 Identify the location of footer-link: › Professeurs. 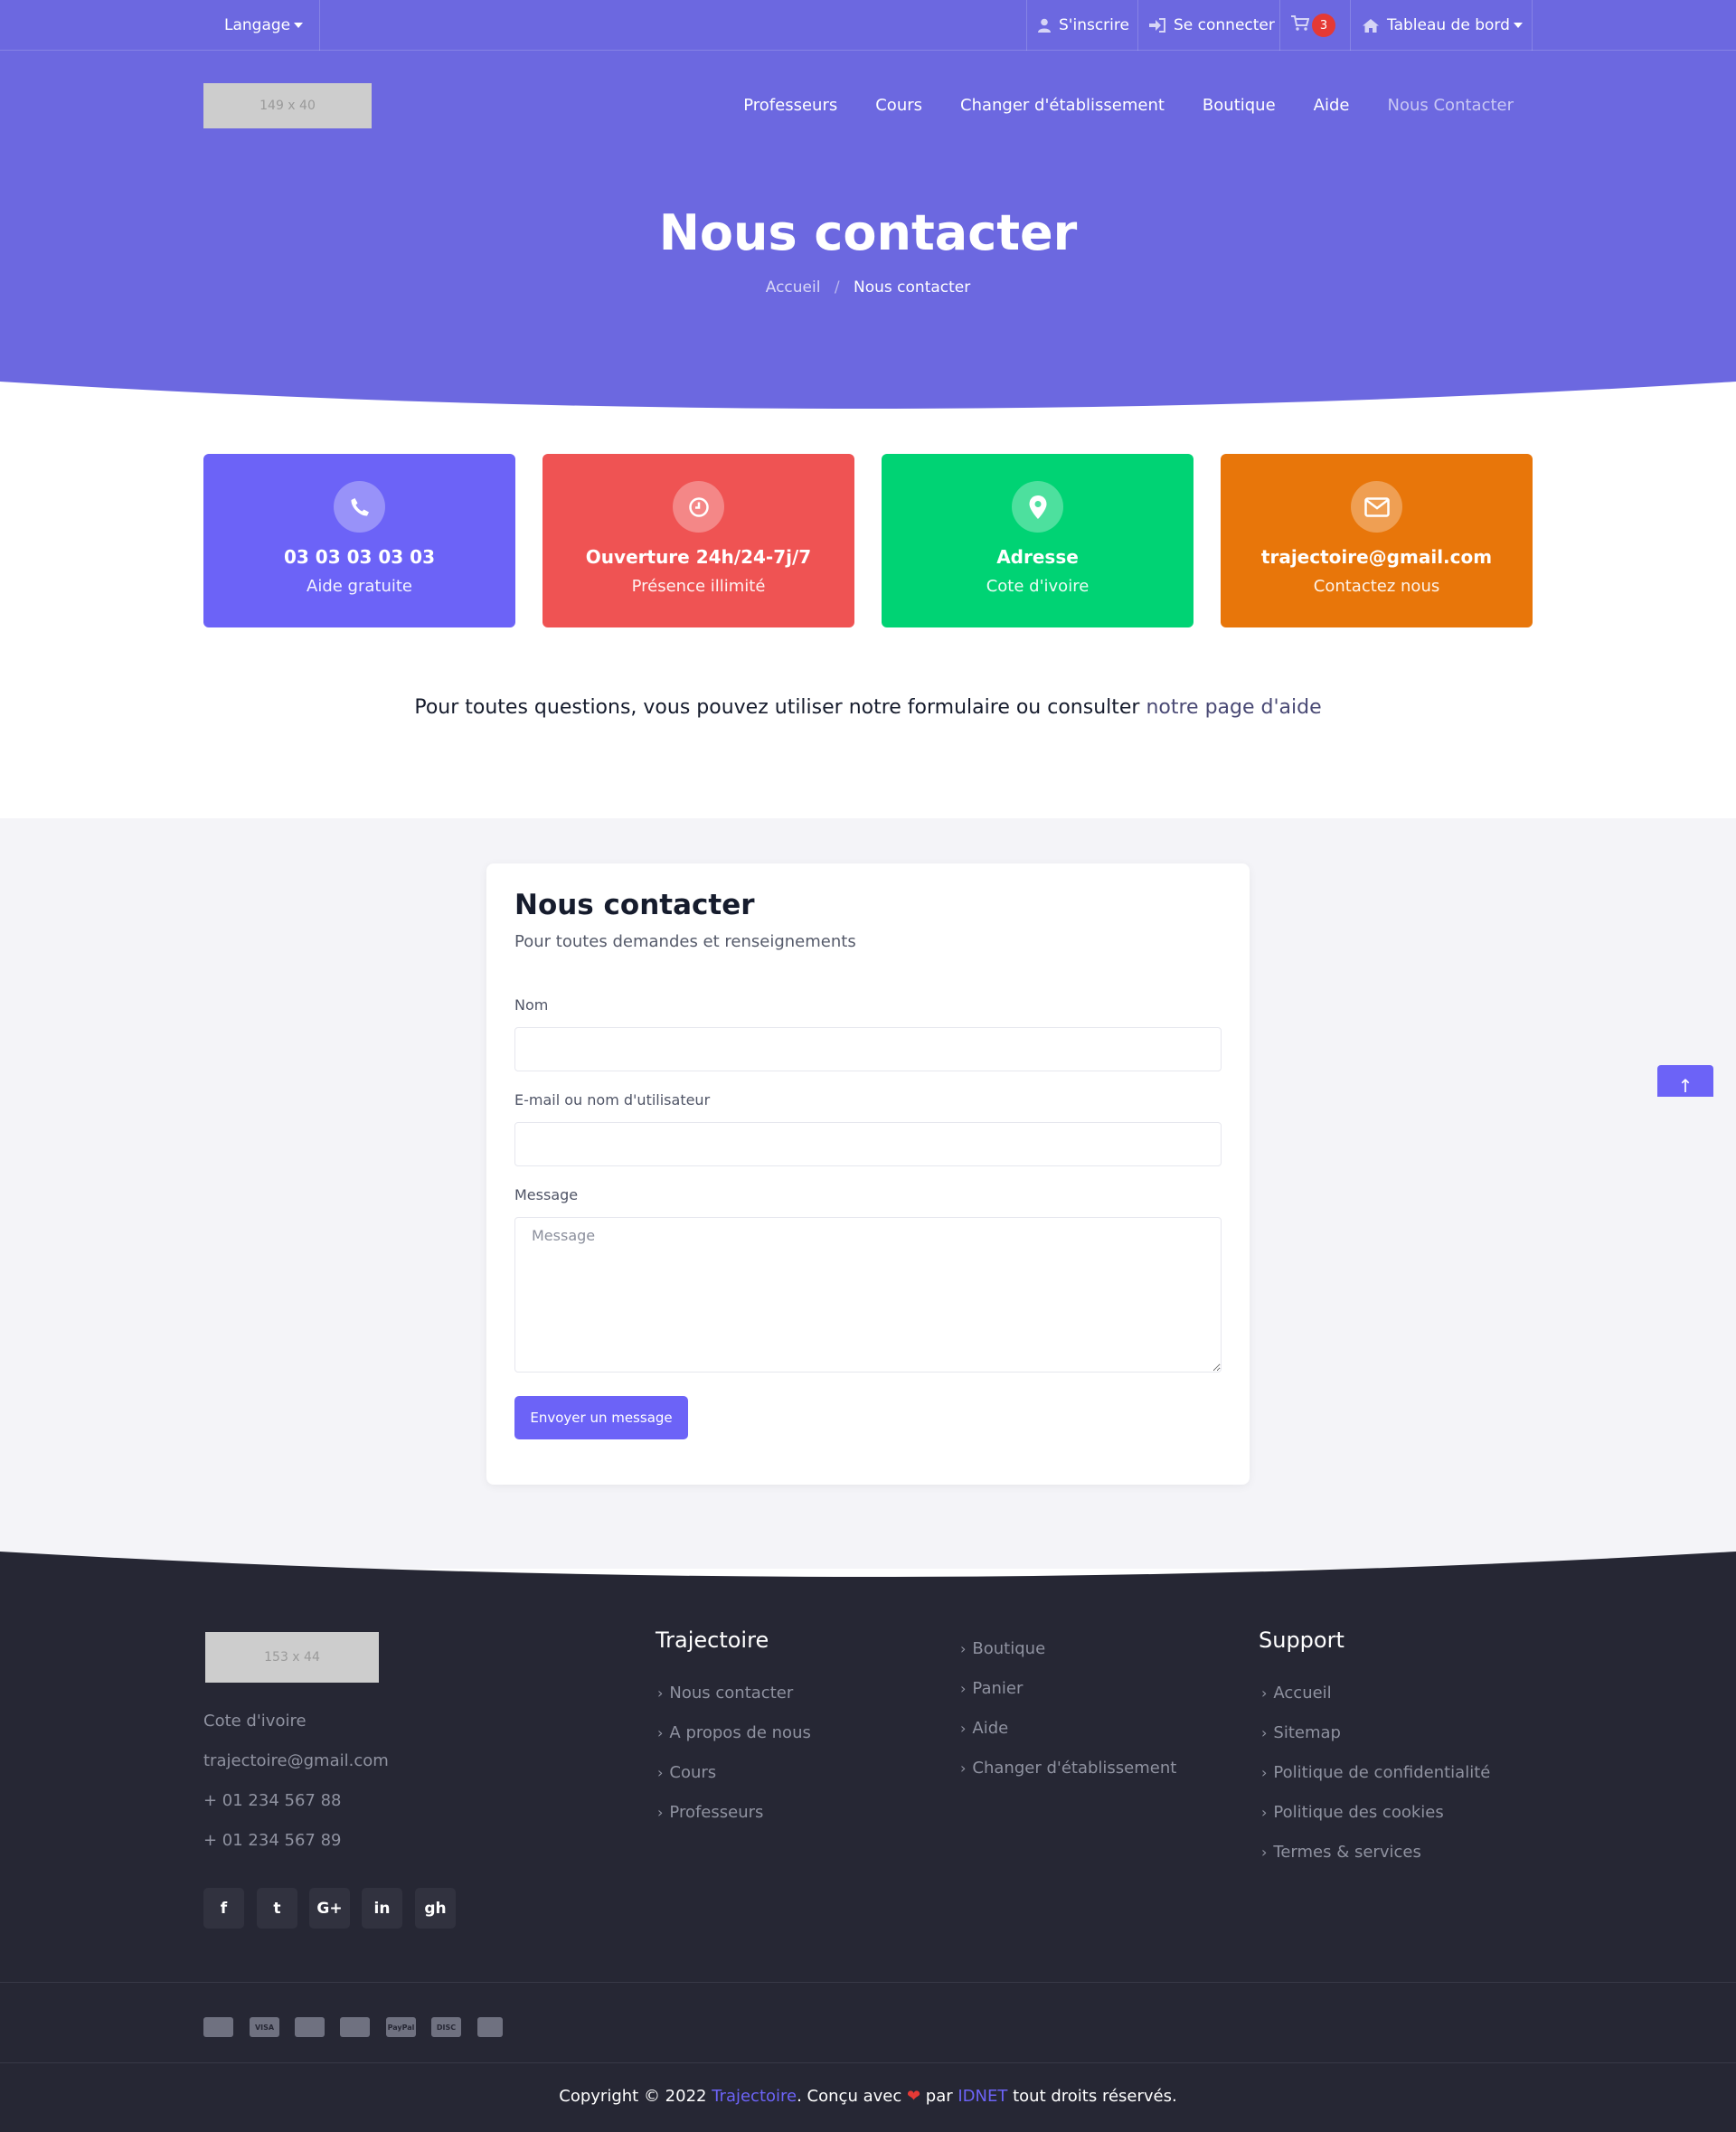
(710, 1812).